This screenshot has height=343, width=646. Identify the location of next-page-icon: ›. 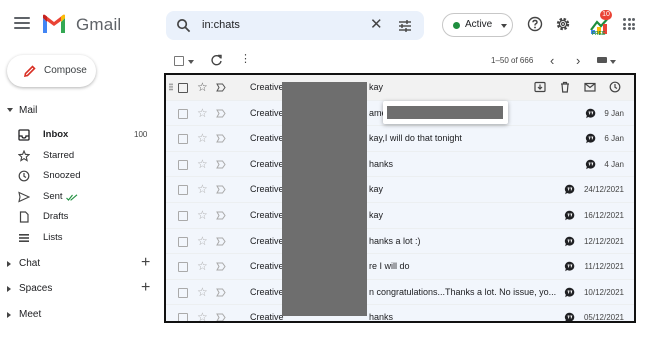
(578, 60).